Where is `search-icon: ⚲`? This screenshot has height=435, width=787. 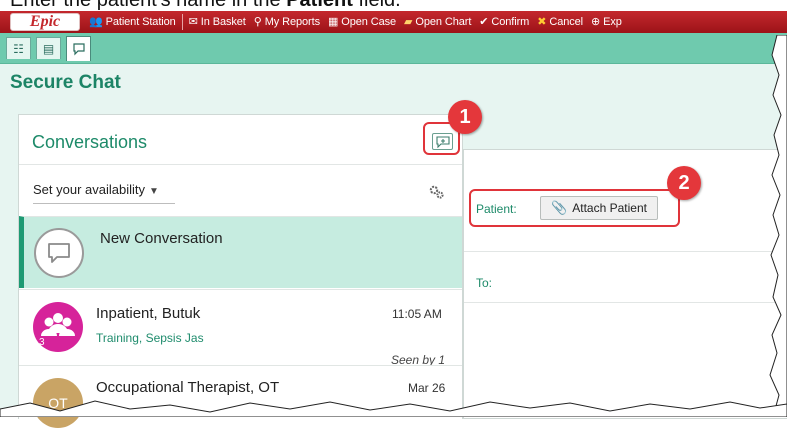
search-icon: ⚲ is located at coordinates (257, 21).